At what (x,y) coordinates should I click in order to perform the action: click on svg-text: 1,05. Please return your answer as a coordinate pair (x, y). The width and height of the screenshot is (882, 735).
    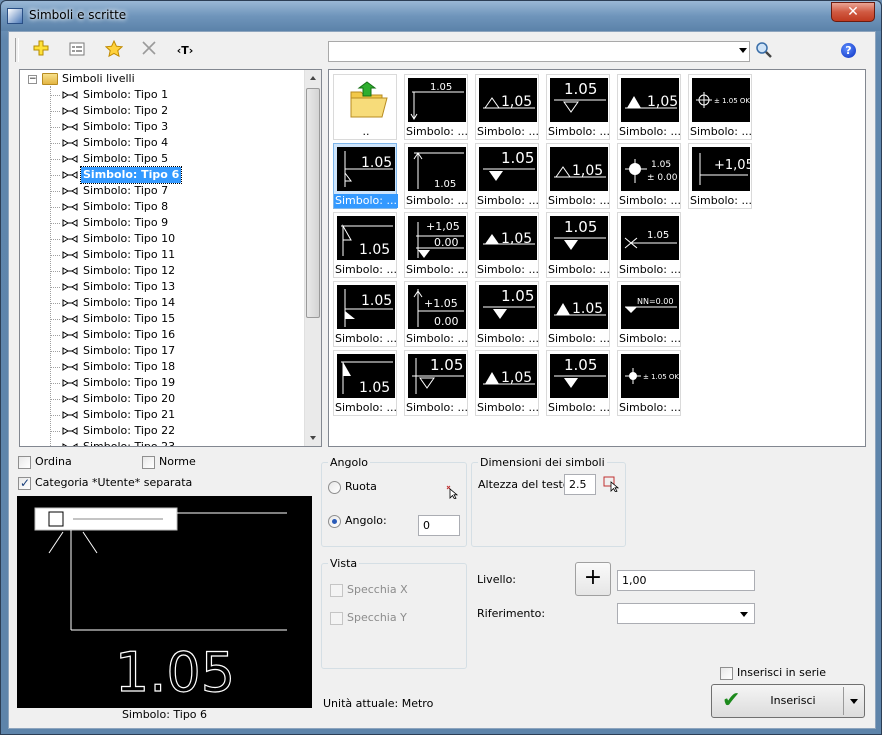
    Looking at the image, I should click on (662, 102).